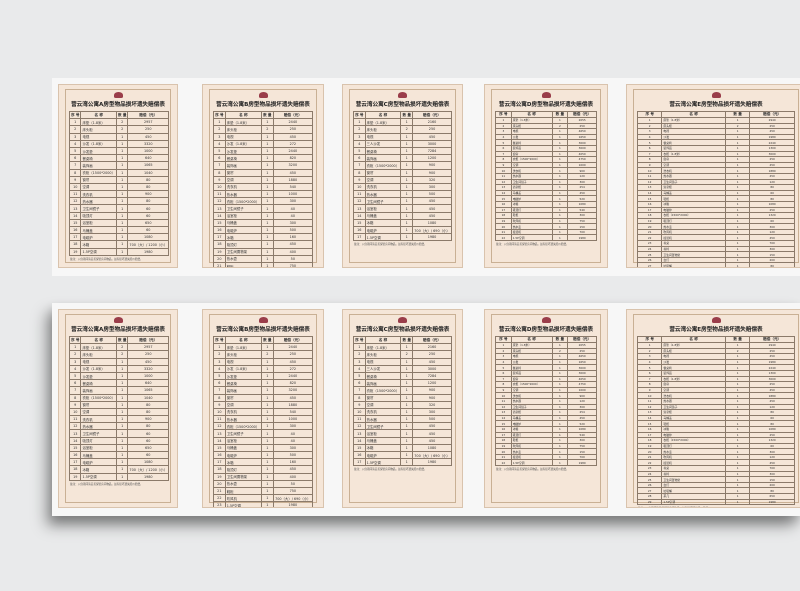 The height and width of the screenshot is (591, 800). I want to click on table-cell: 300, so click(432, 412).